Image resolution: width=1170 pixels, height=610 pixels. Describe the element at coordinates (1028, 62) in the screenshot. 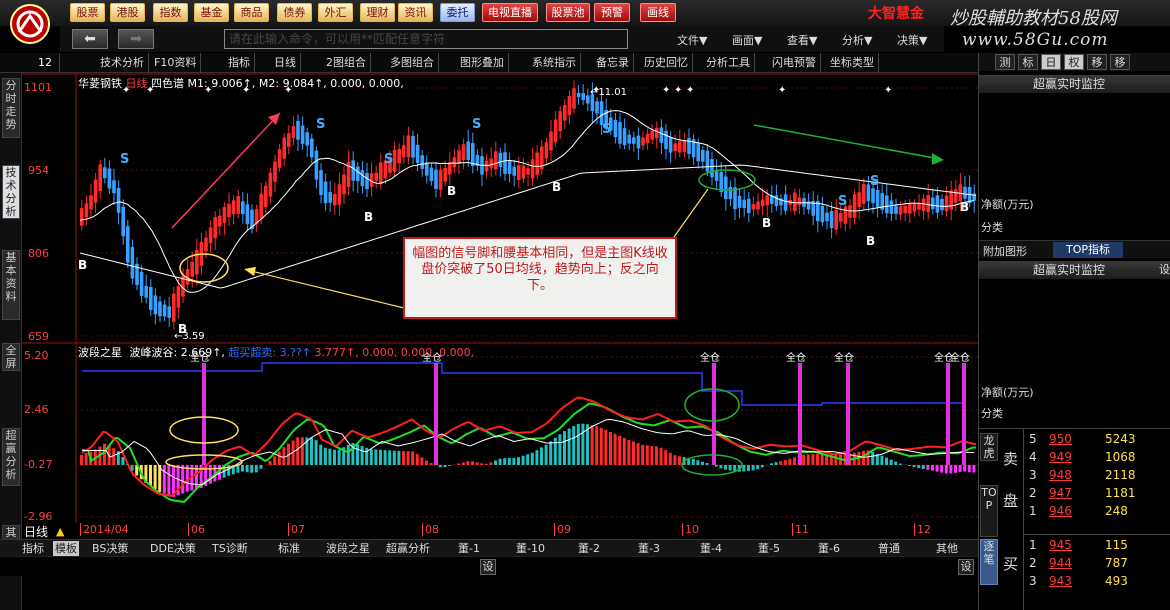

I see `right-top-tab-1: 标` at that location.